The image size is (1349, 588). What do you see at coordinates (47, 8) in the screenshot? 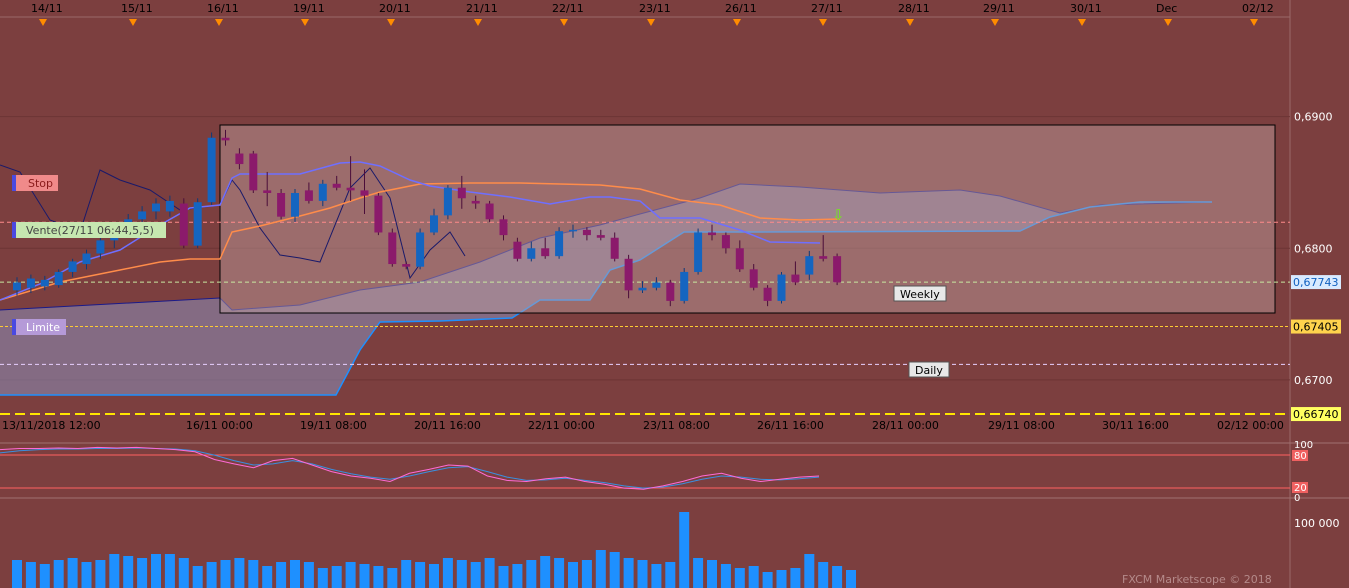
I see `top-date-label: 14/11` at bounding box center [47, 8].